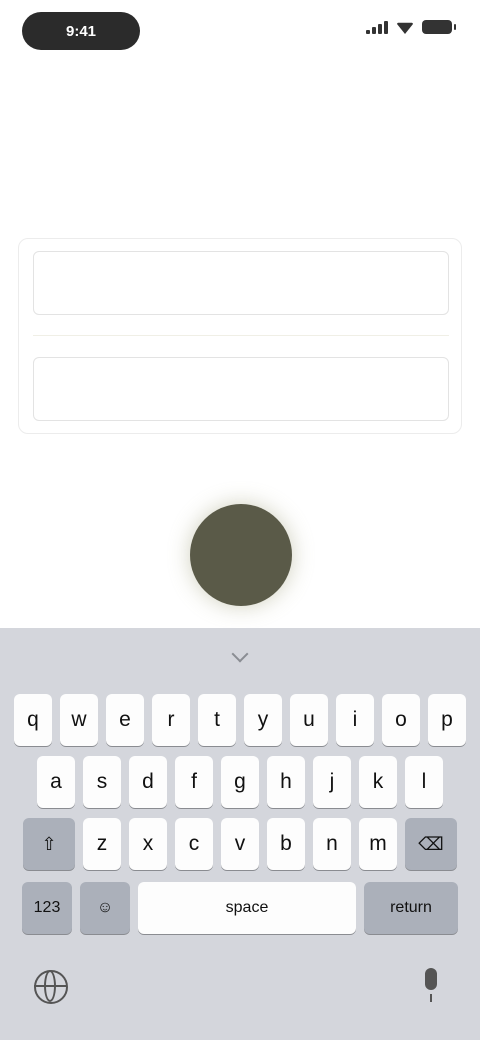  What do you see at coordinates (263, 720) in the screenshot?
I see `key-y: y` at bounding box center [263, 720].